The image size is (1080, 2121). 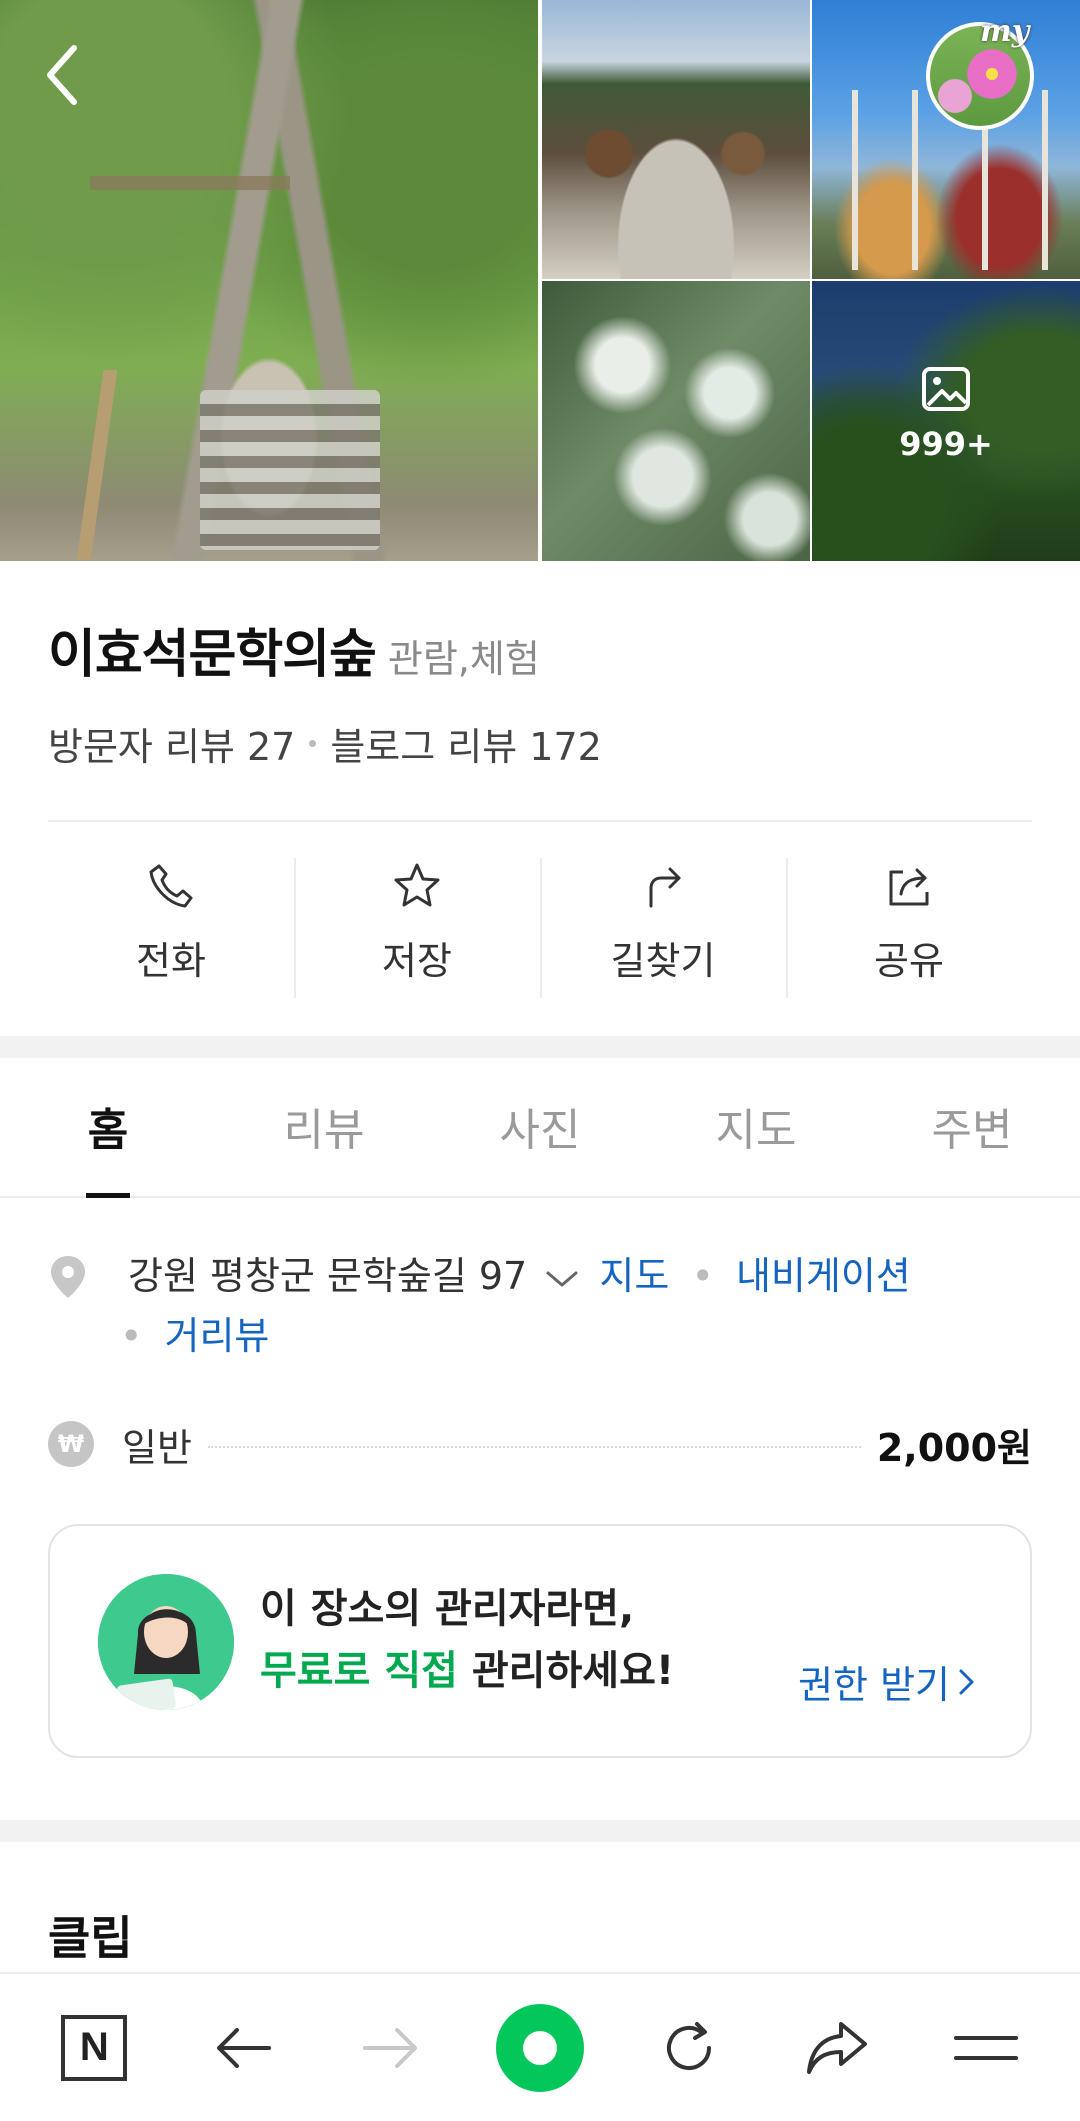 I want to click on dotted-leader, so click(x=534, y=1447).